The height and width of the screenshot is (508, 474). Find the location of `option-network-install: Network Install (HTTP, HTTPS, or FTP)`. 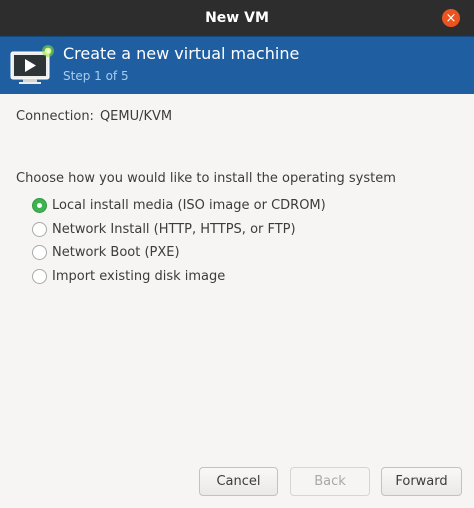

option-network-install: Network Install (HTTP, HTTPS, or FTP) is located at coordinates (179, 230).